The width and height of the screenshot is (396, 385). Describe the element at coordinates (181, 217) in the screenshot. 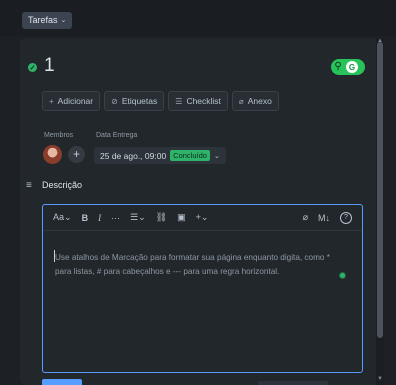

I see `image-icon: ▣` at that location.